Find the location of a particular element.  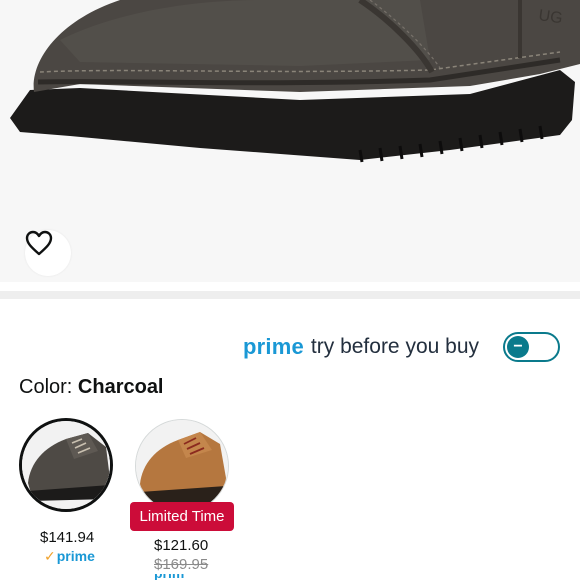

prime-check-icon: ✓ is located at coordinates (50, 556).